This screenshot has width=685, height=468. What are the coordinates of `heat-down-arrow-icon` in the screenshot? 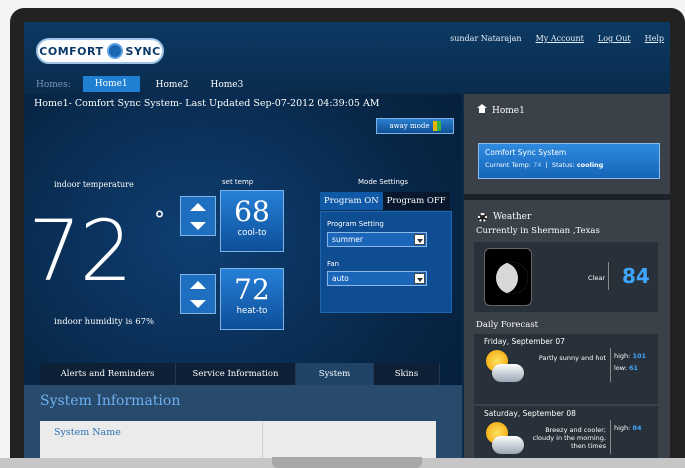 It's located at (198, 303).